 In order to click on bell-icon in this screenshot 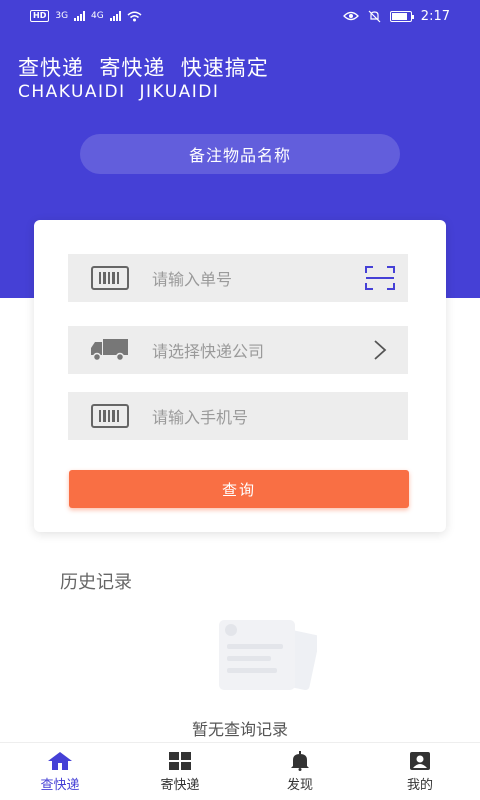, I will do `click(300, 760)`.